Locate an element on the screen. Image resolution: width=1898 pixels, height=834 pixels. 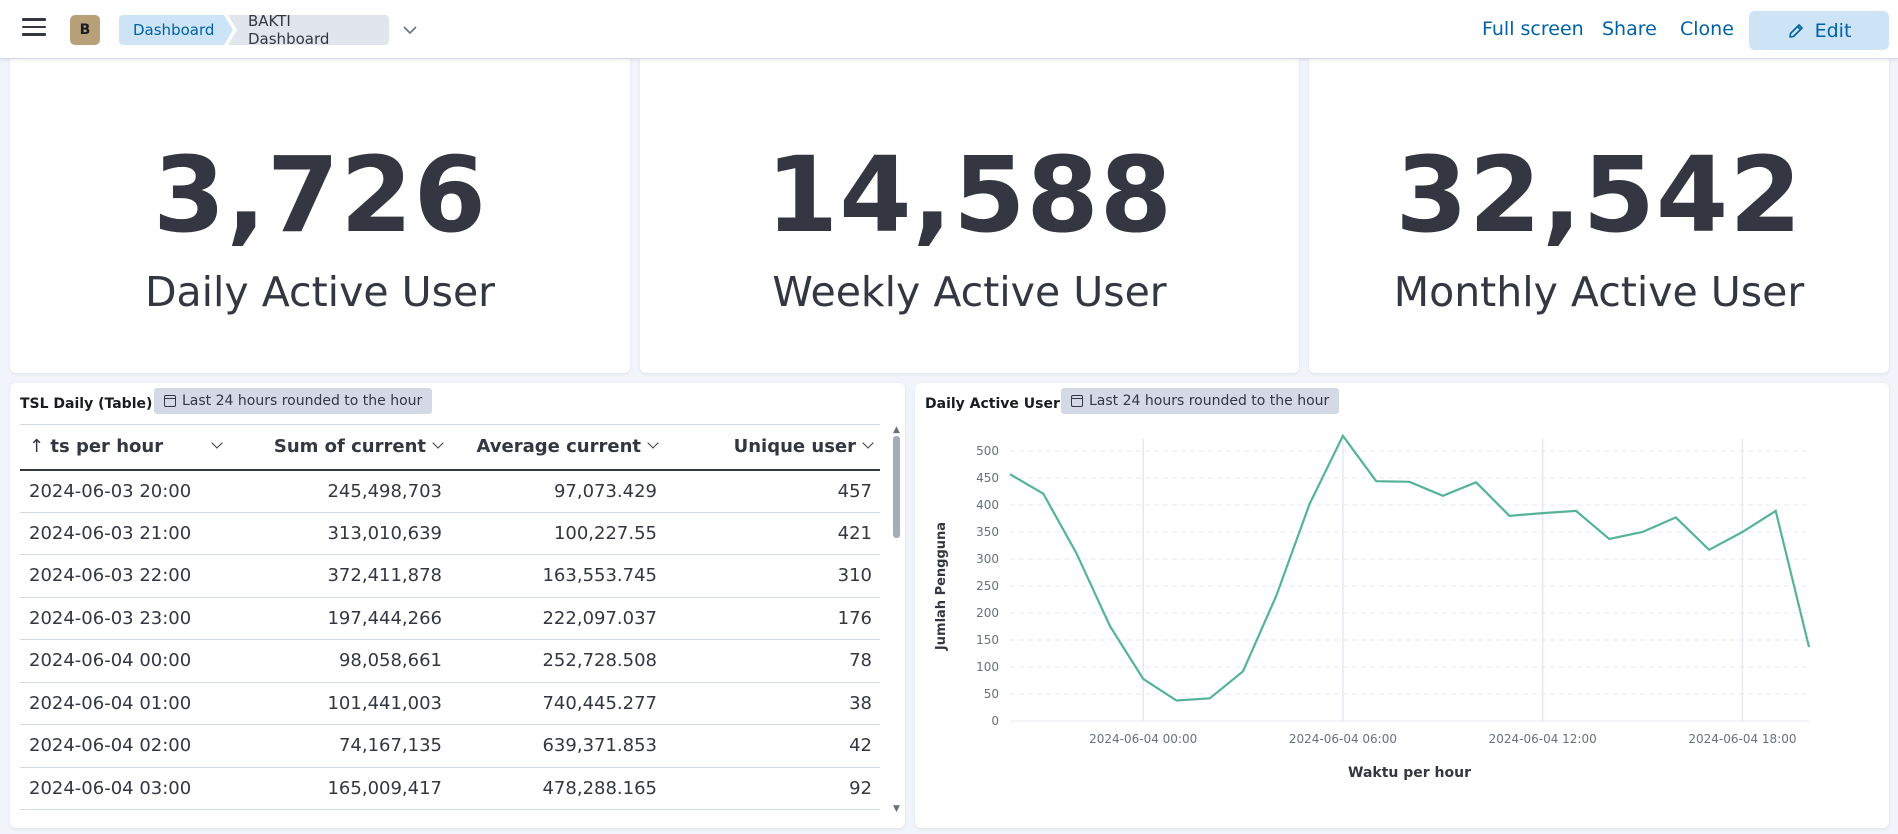
cell-sum: 245,498,703 is located at coordinates (342, 491).